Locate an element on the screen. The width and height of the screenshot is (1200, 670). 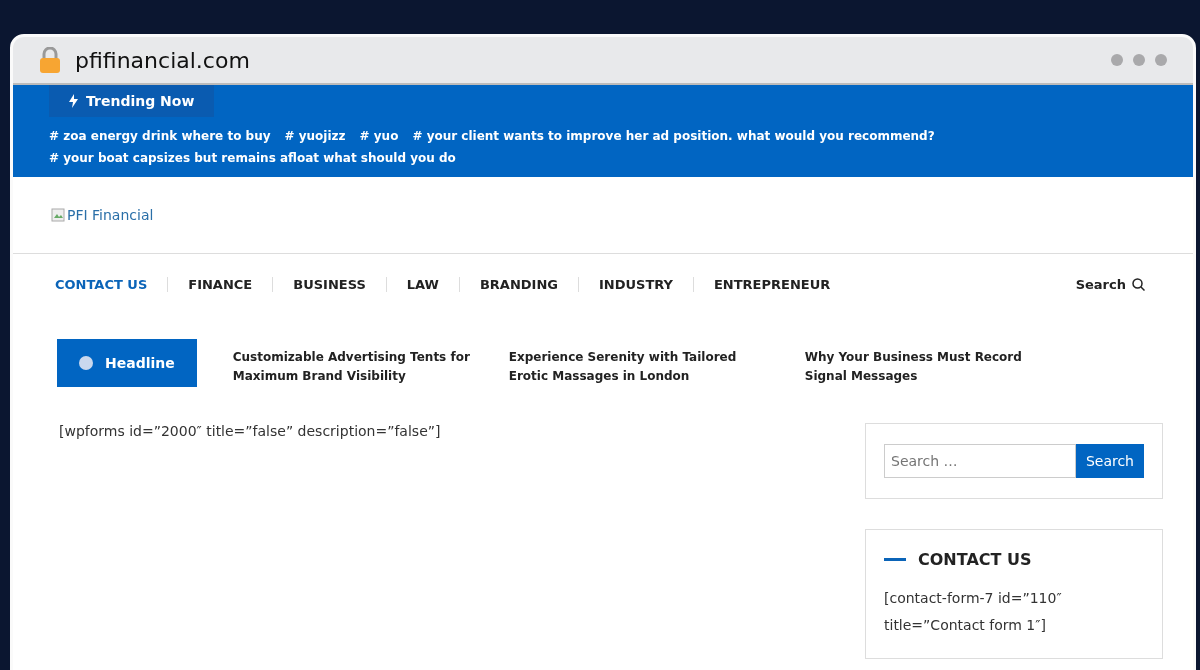
title-rule is located at coordinates (895, 559).